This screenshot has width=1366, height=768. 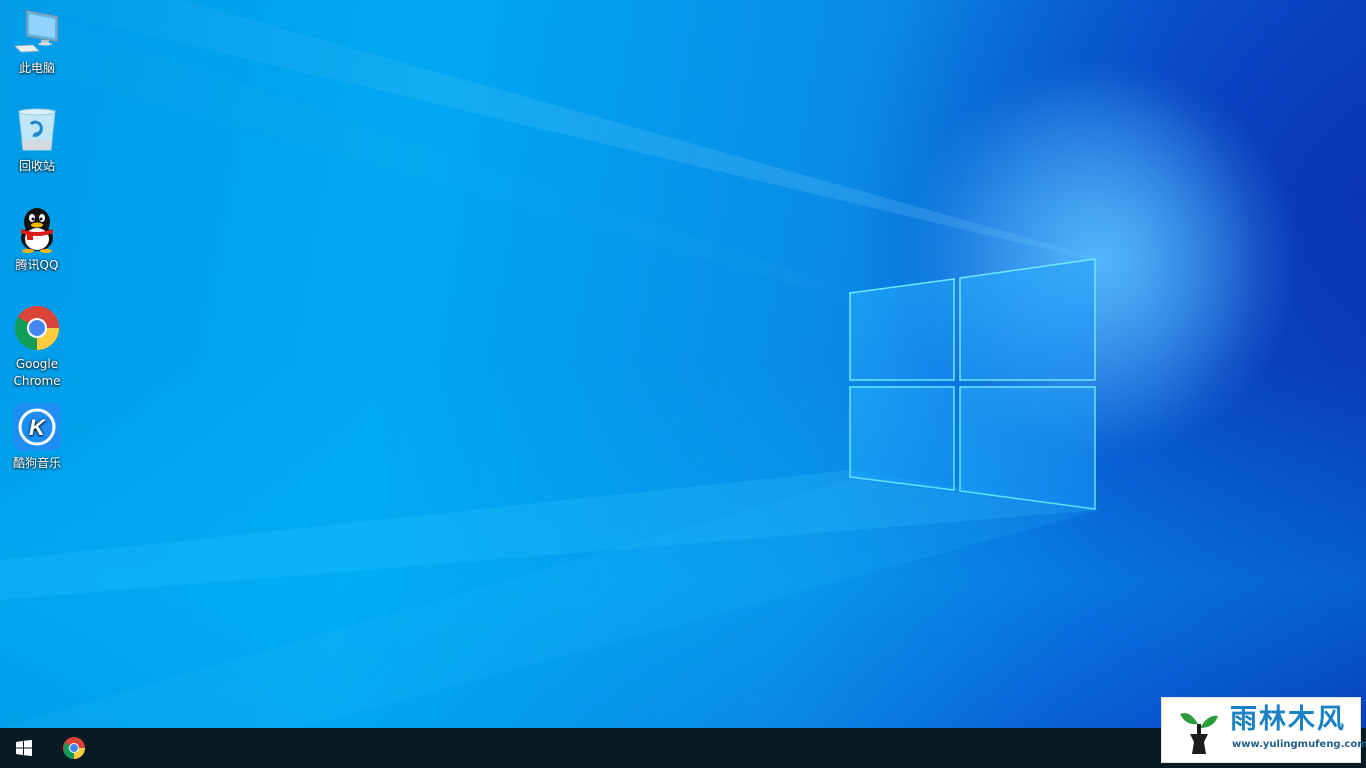 What do you see at coordinates (36, 463) in the screenshot?
I see `desktop-icon-label: 酷狗音乐` at bounding box center [36, 463].